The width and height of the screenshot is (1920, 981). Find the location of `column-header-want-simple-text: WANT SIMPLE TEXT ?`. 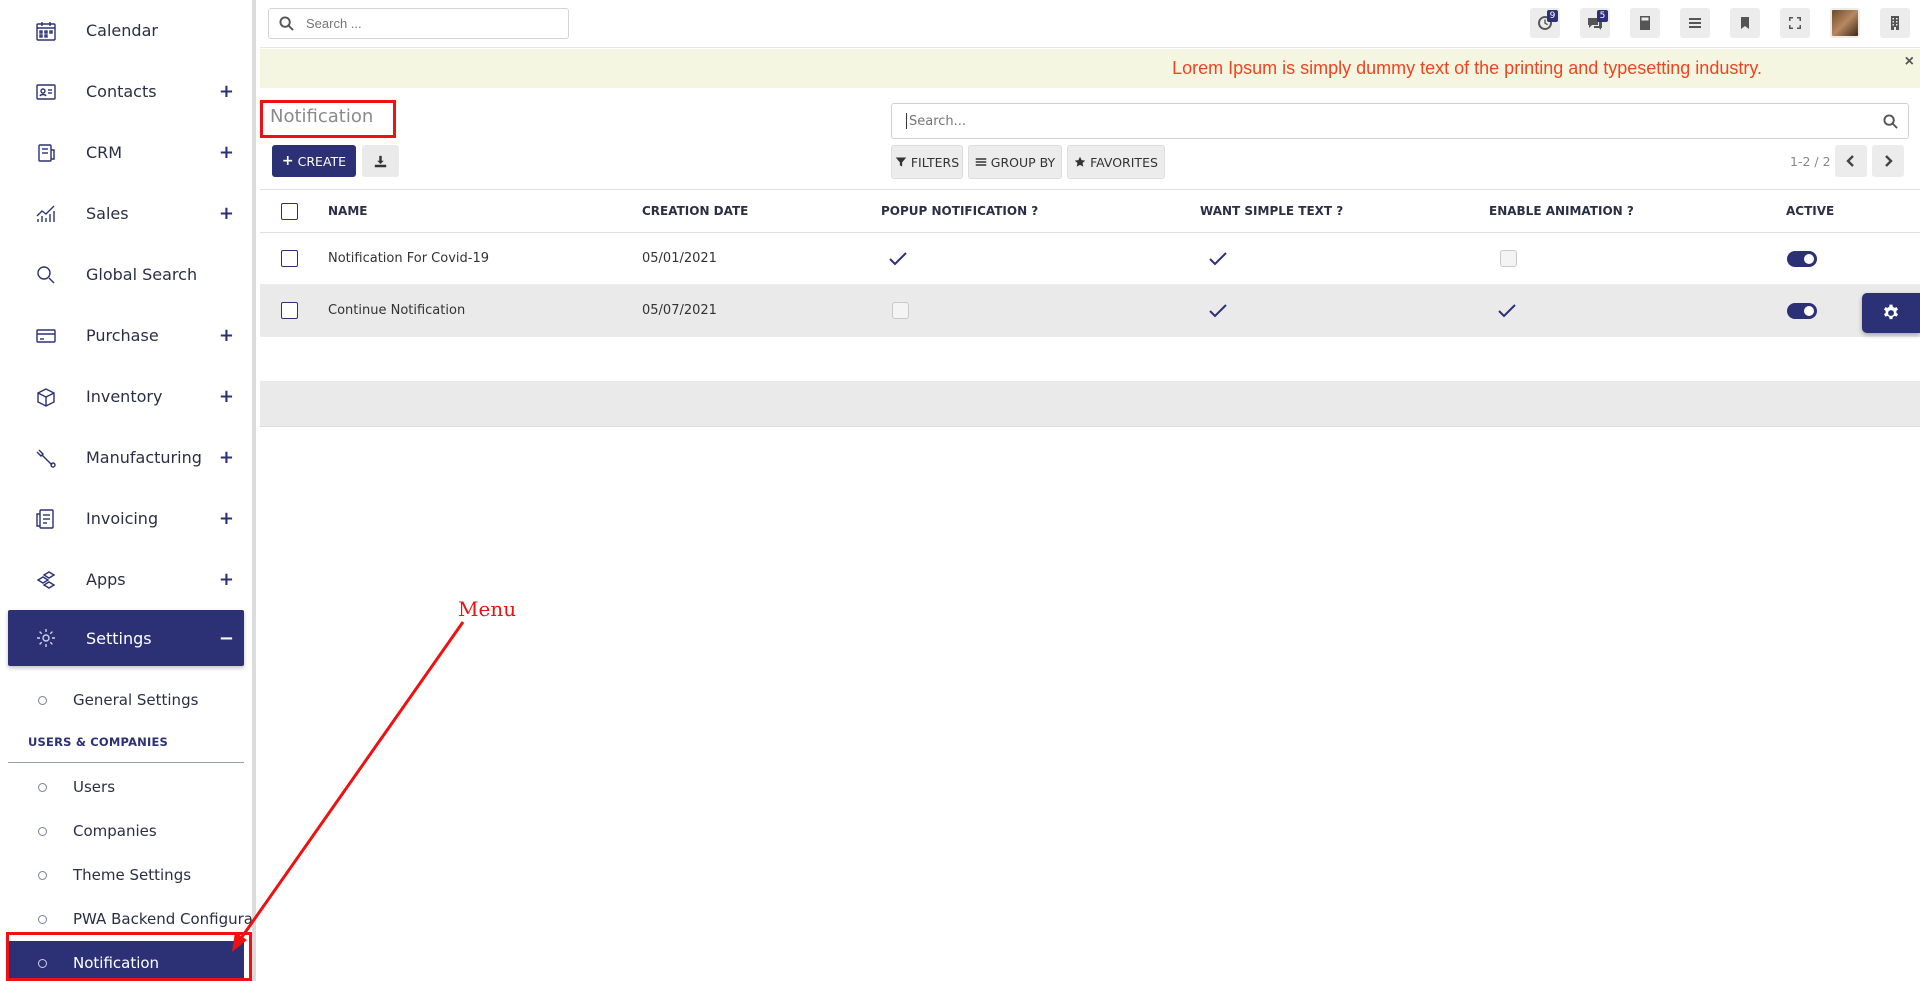

column-header-want-simple-text: WANT SIMPLE TEXT ? is located at coordinates (1271, 211).